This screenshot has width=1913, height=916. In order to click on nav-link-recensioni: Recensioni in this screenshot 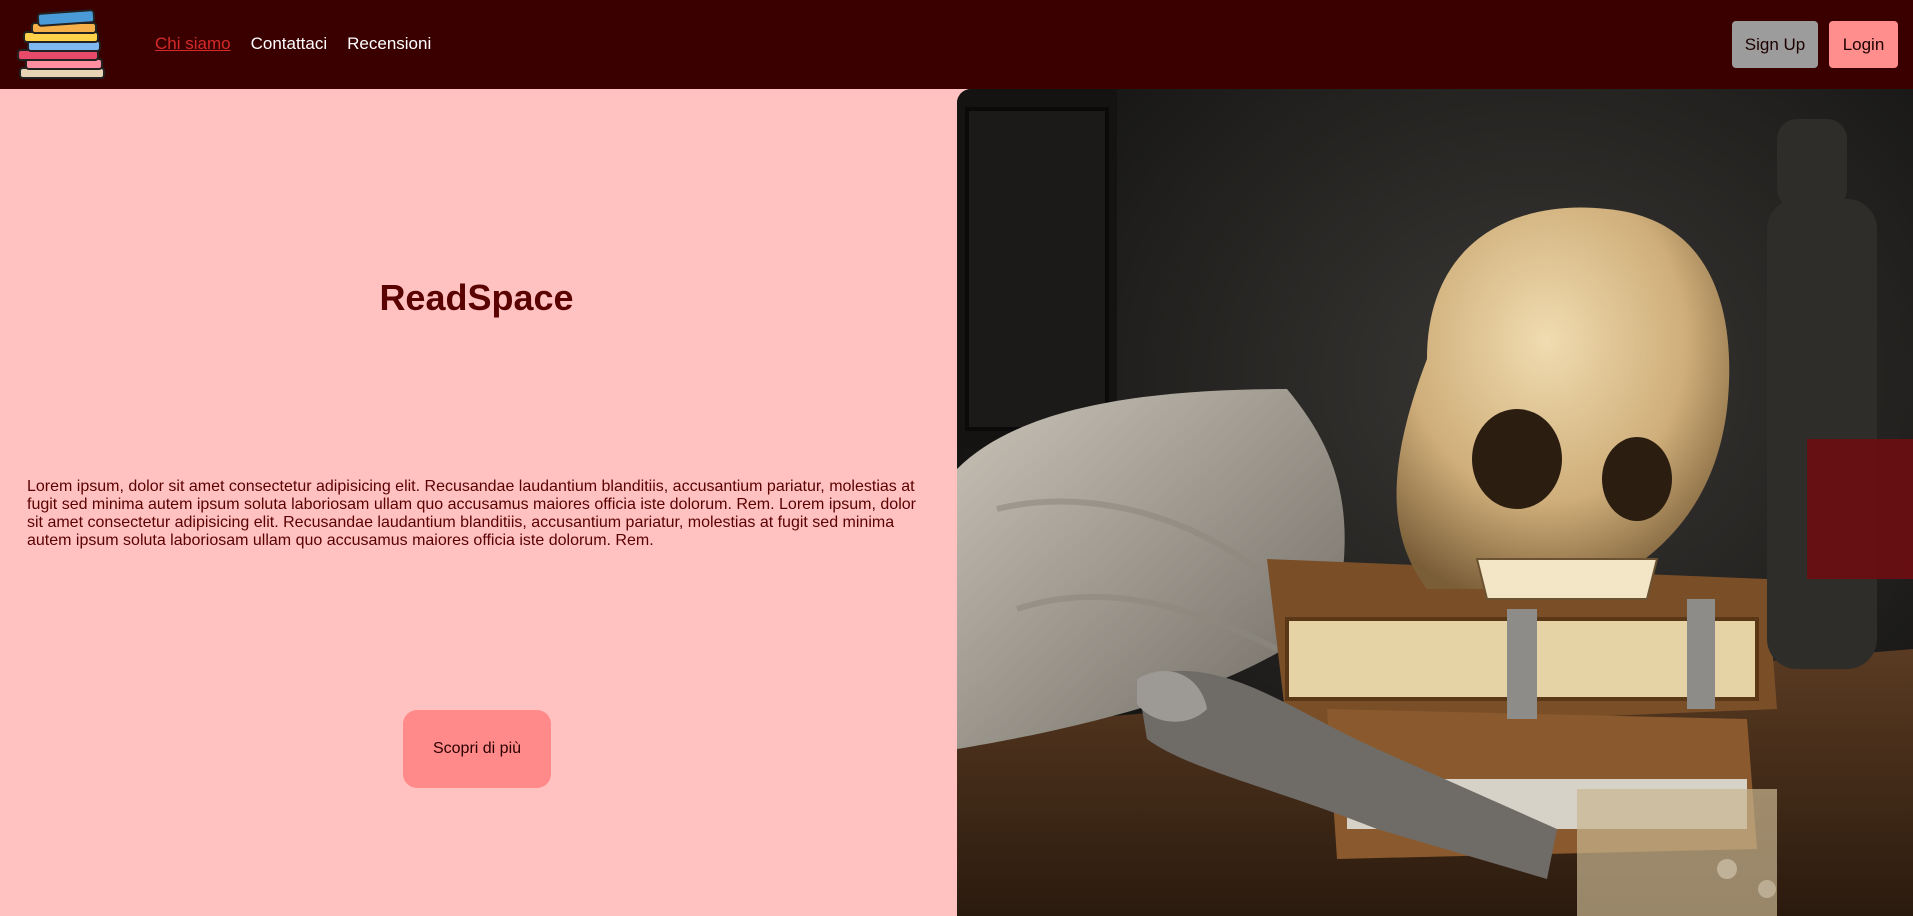, I will do `click(389, 44)`.